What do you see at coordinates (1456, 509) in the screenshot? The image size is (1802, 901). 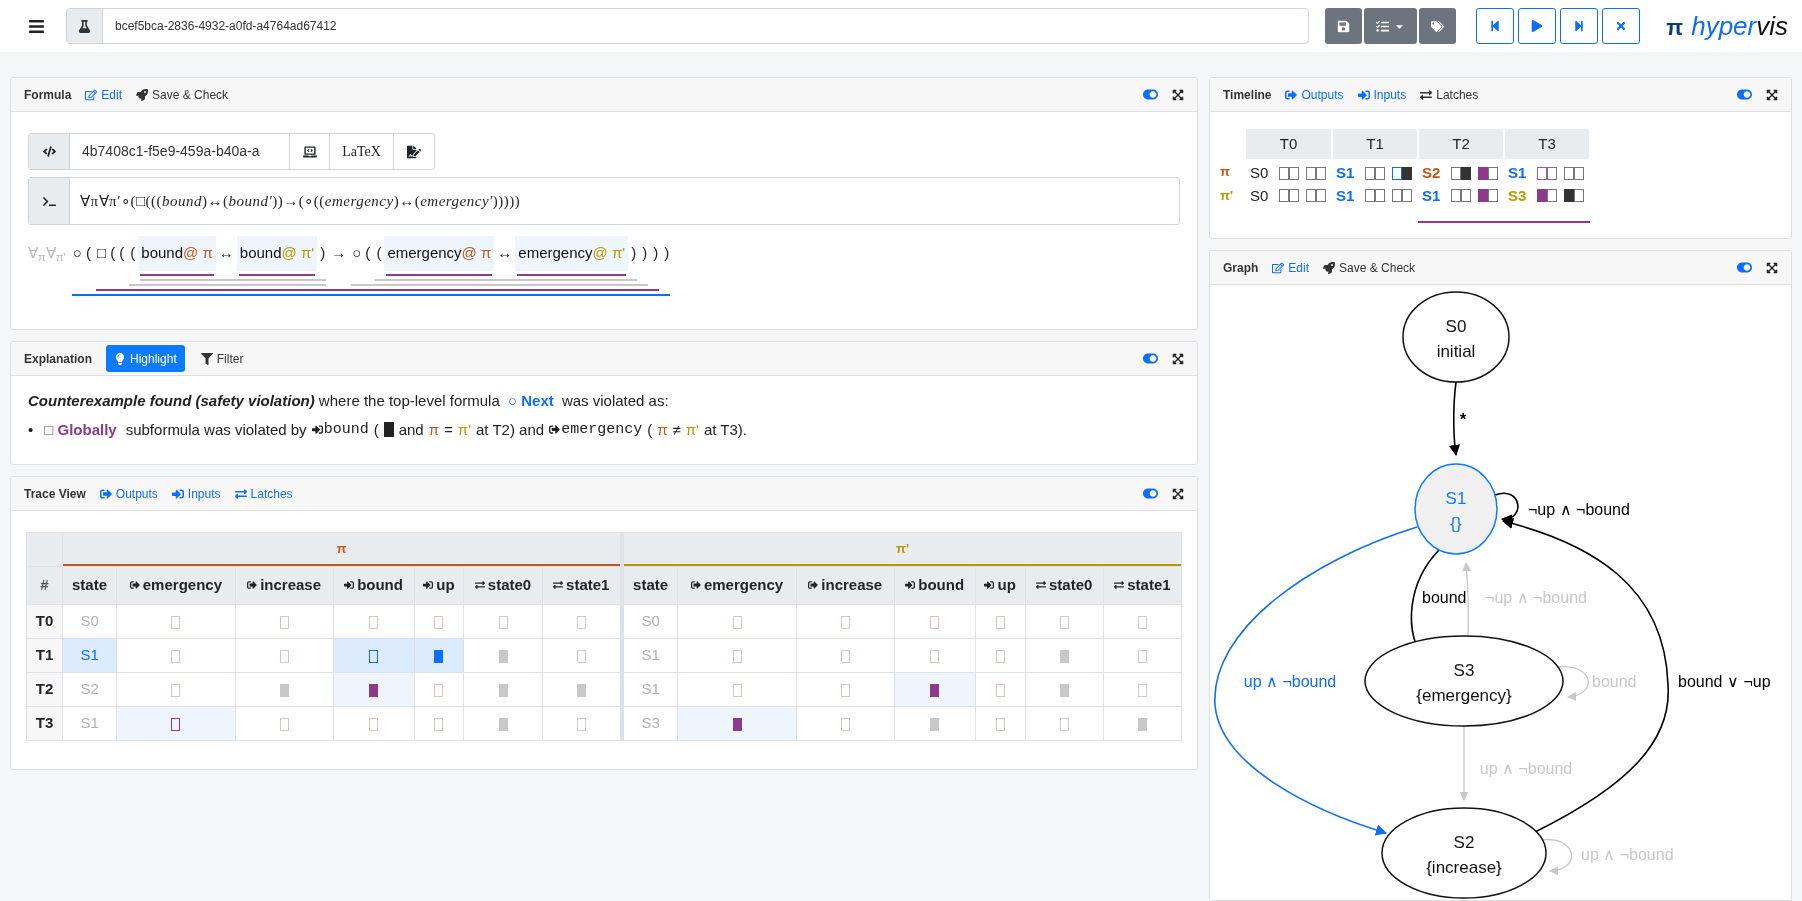 I see `state-node: S1 {}` at bounding box center [1456, 509].